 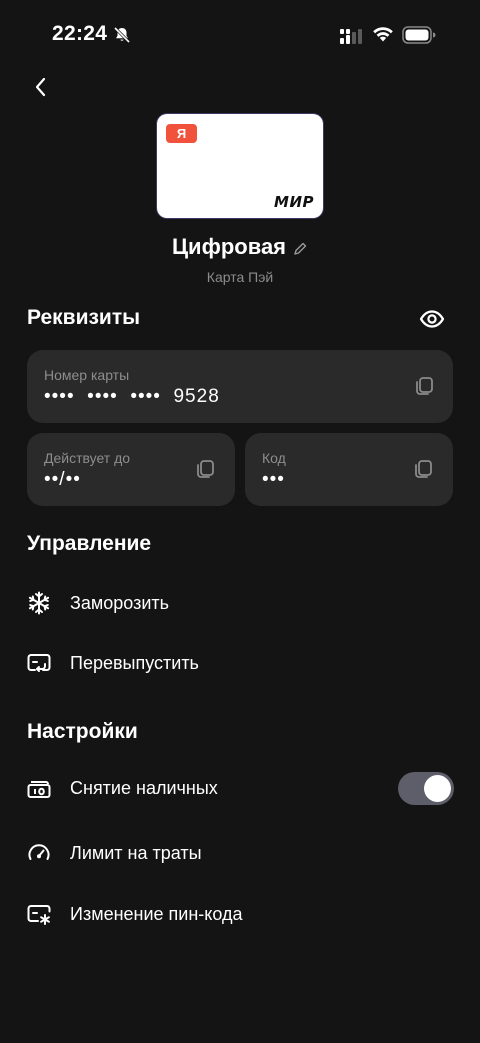 I want to click on back-button, so click(x=41, y=87).